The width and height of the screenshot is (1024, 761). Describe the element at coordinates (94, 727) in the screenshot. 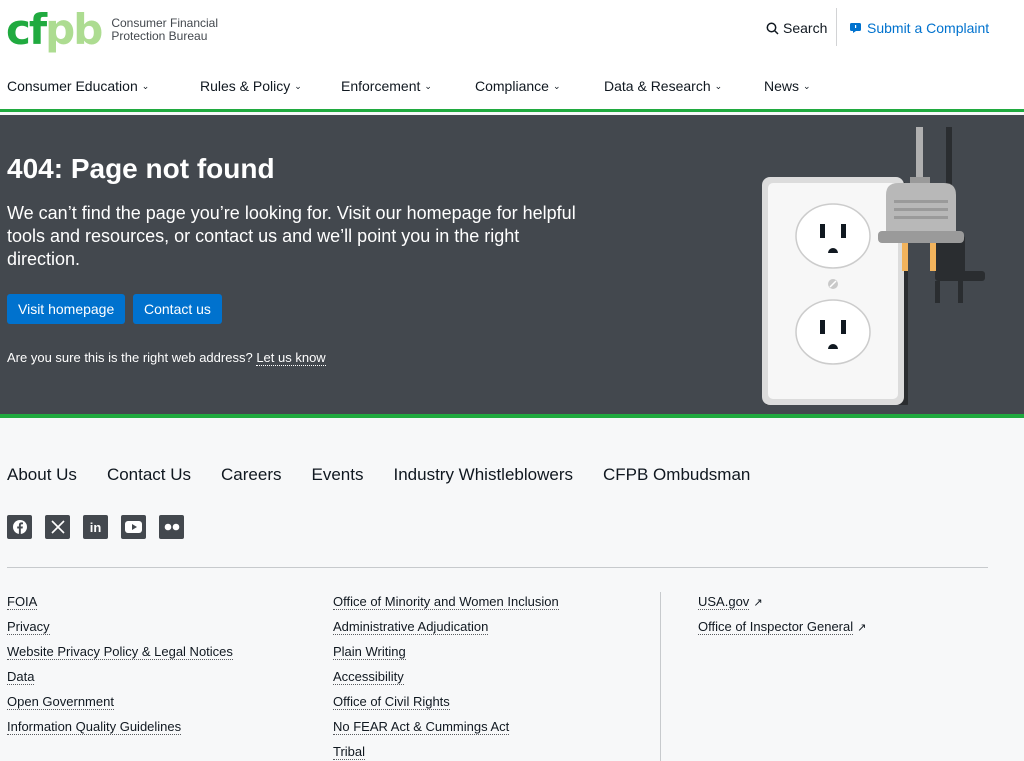

I see `footer-link-information-quality: Information Quality Guidelines` at that location.